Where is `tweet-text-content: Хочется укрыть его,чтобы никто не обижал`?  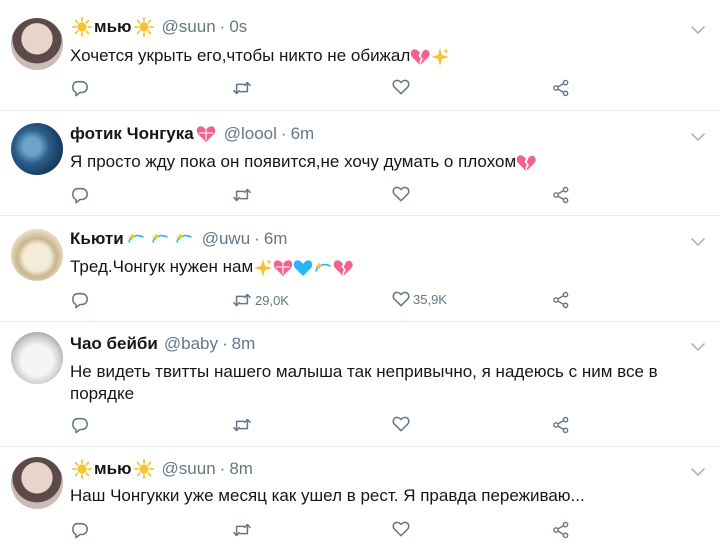
tweet-text-content: Хочется укрыть его,чтобы никто не обижал is located at coordinates (240, 55).